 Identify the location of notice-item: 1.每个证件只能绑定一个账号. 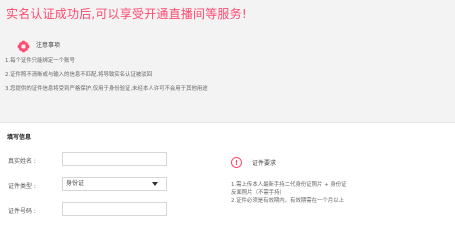
(40, 61).